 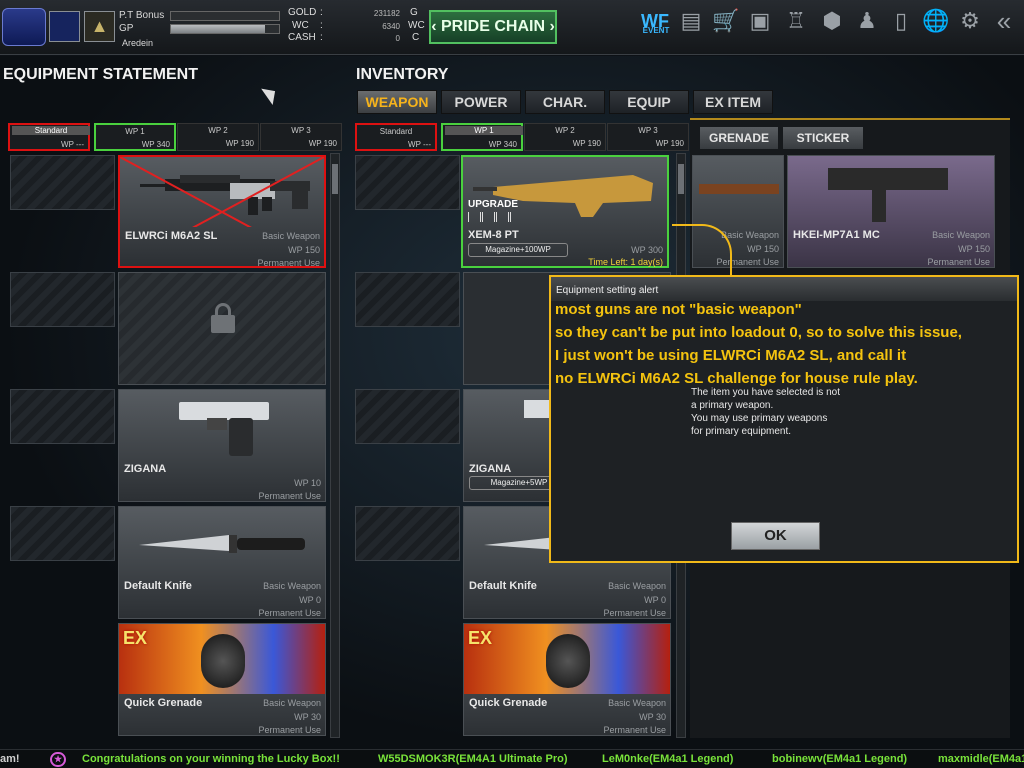 What do you see at coordinates (64, 26) in the screenshot?
I see `rank-emblem` at bounding box center [64, 26].